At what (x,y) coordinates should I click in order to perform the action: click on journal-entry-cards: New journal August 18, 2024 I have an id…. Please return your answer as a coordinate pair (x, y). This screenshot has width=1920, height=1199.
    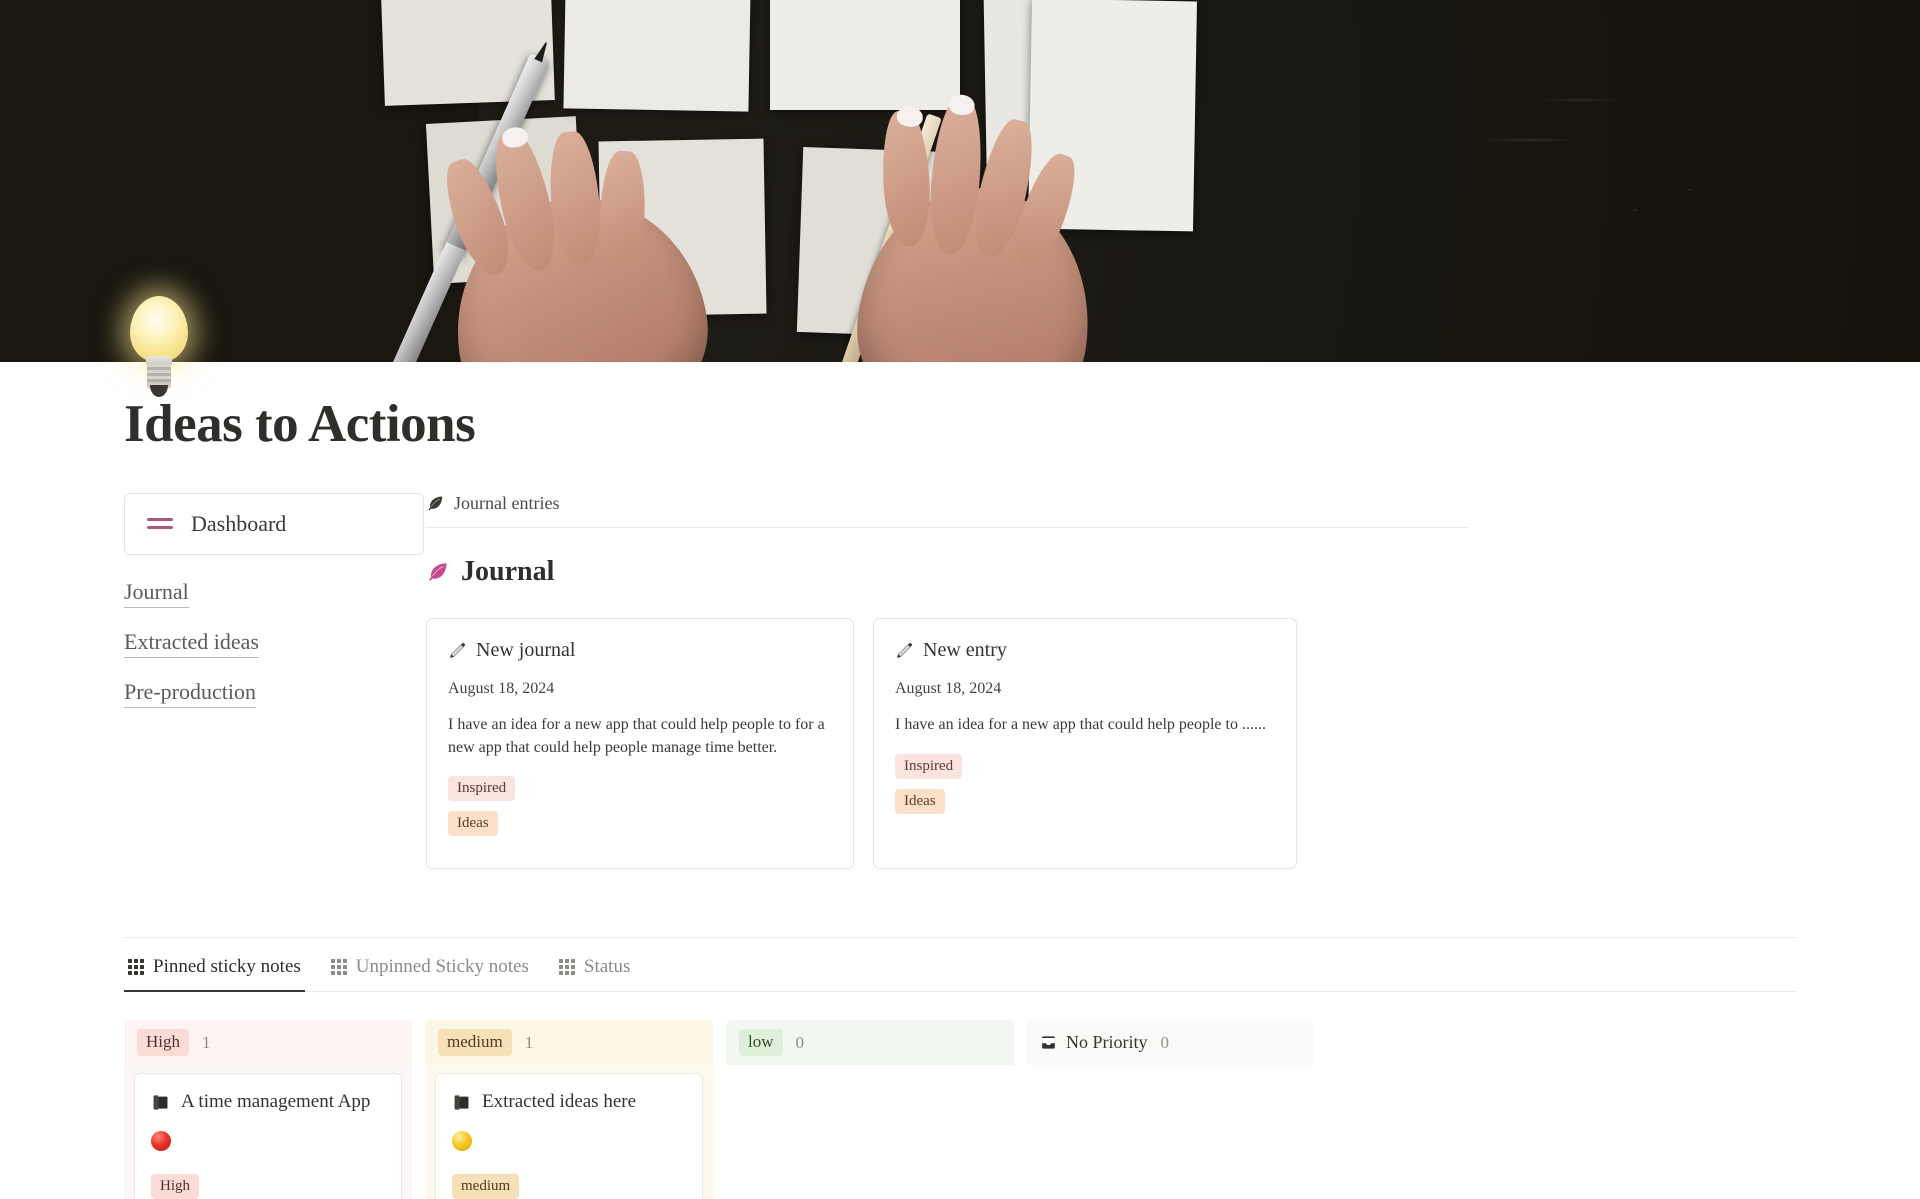
    Looking at the image, I should click on (947, 743).